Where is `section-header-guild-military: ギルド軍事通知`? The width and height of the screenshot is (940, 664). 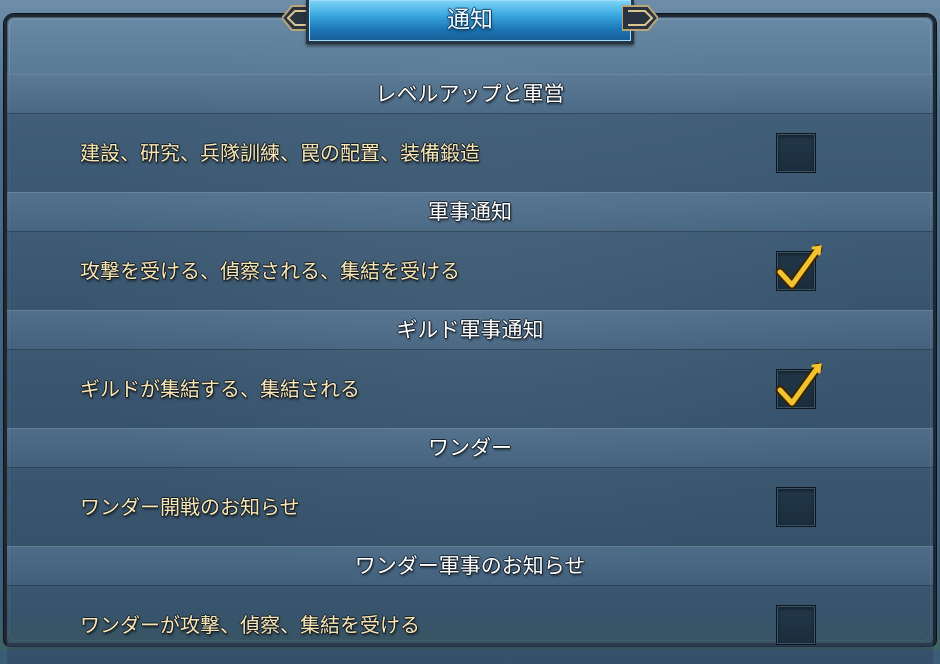 section-header-guild-military: ギルド軍事通知 is located at coordinates (470, 330).